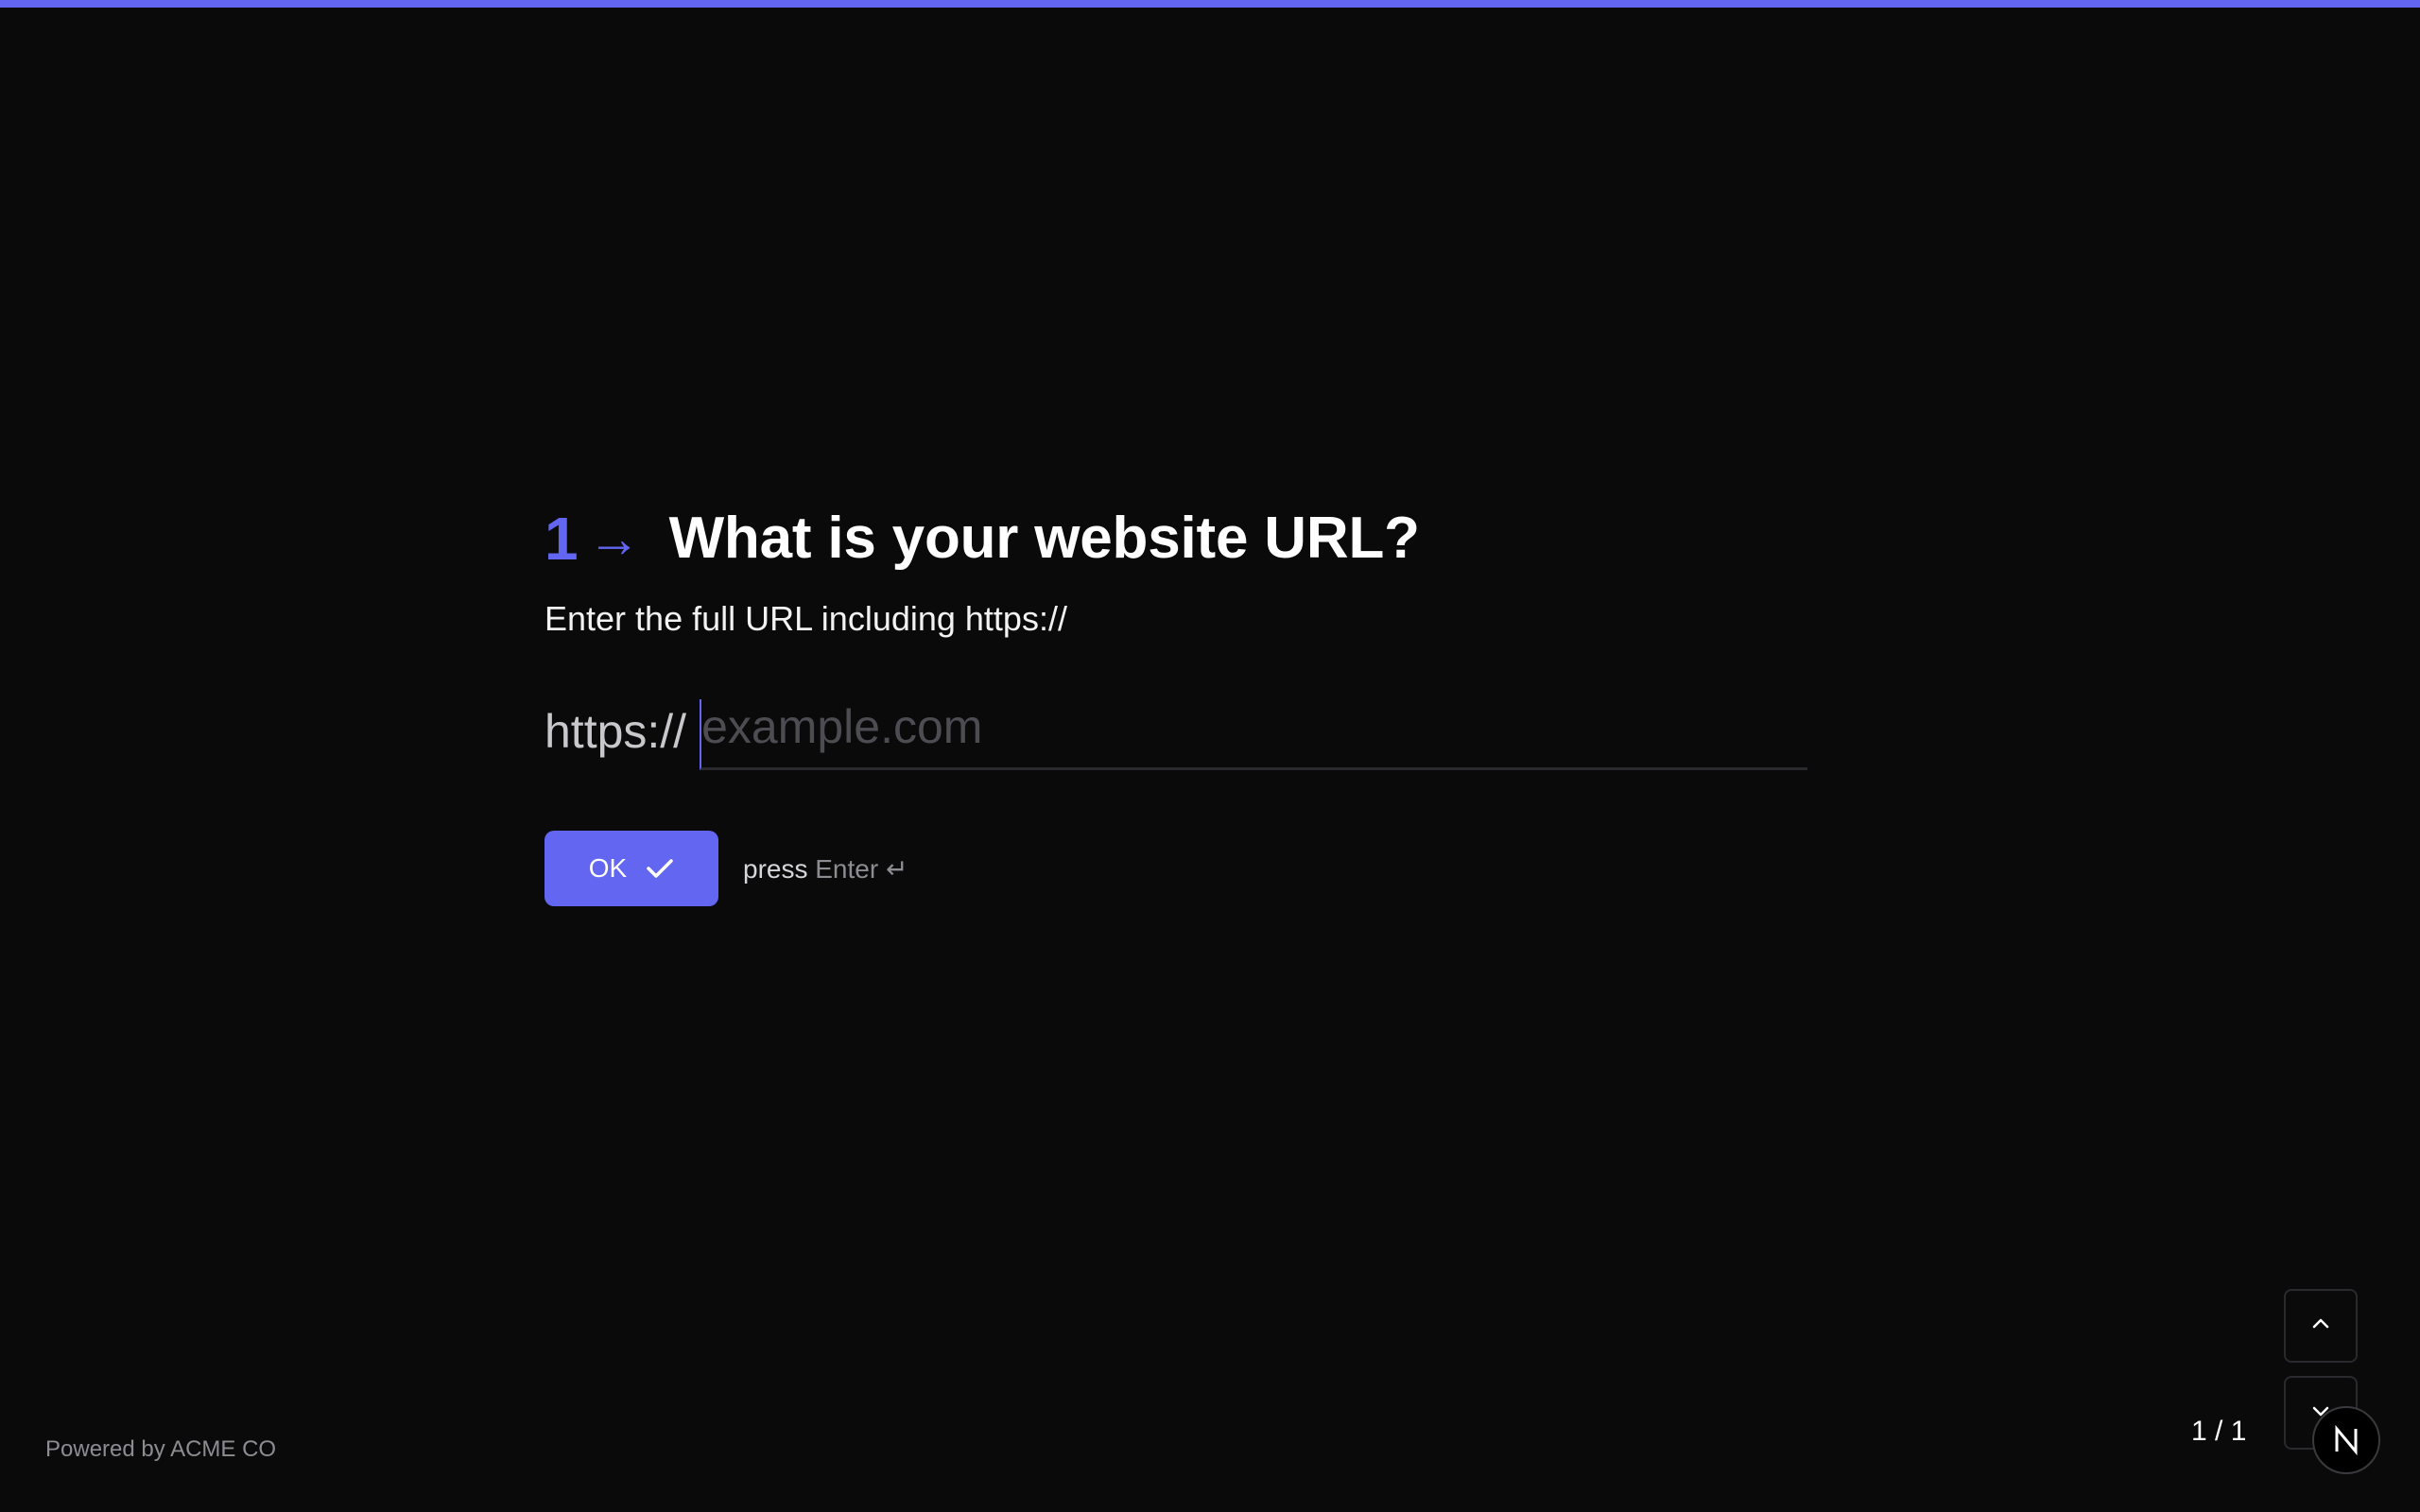 This screenshot has width=2420, height=1512. What do you see at coordinates (614, 538) in the screenshot?
I see `arrow-right-icon: →` at bounding box center [614, 538].